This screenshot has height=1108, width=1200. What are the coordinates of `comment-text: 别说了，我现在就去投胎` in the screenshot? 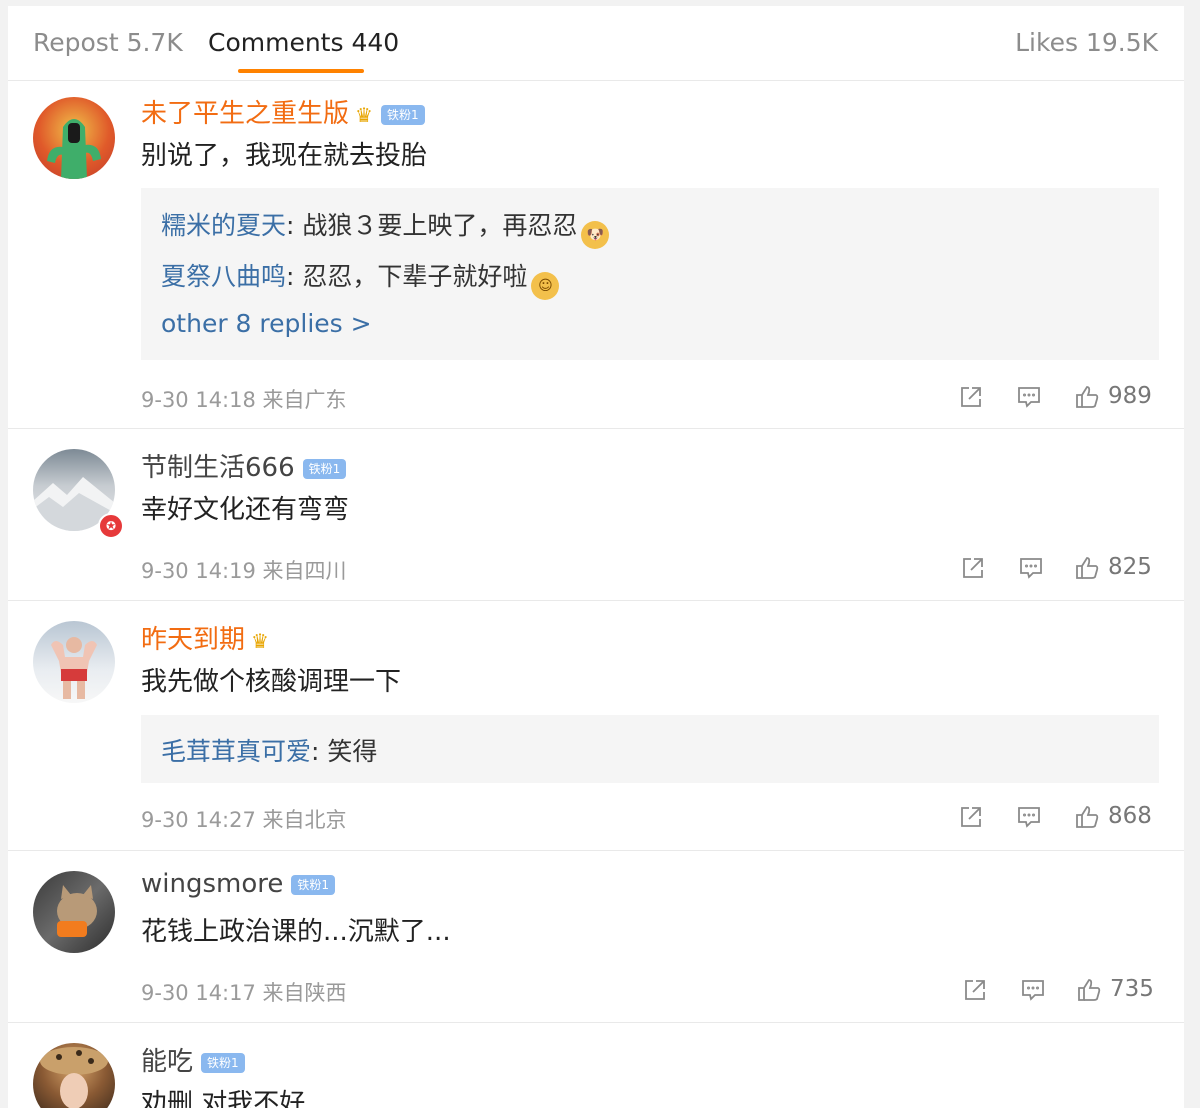 It's located at (284, 156).